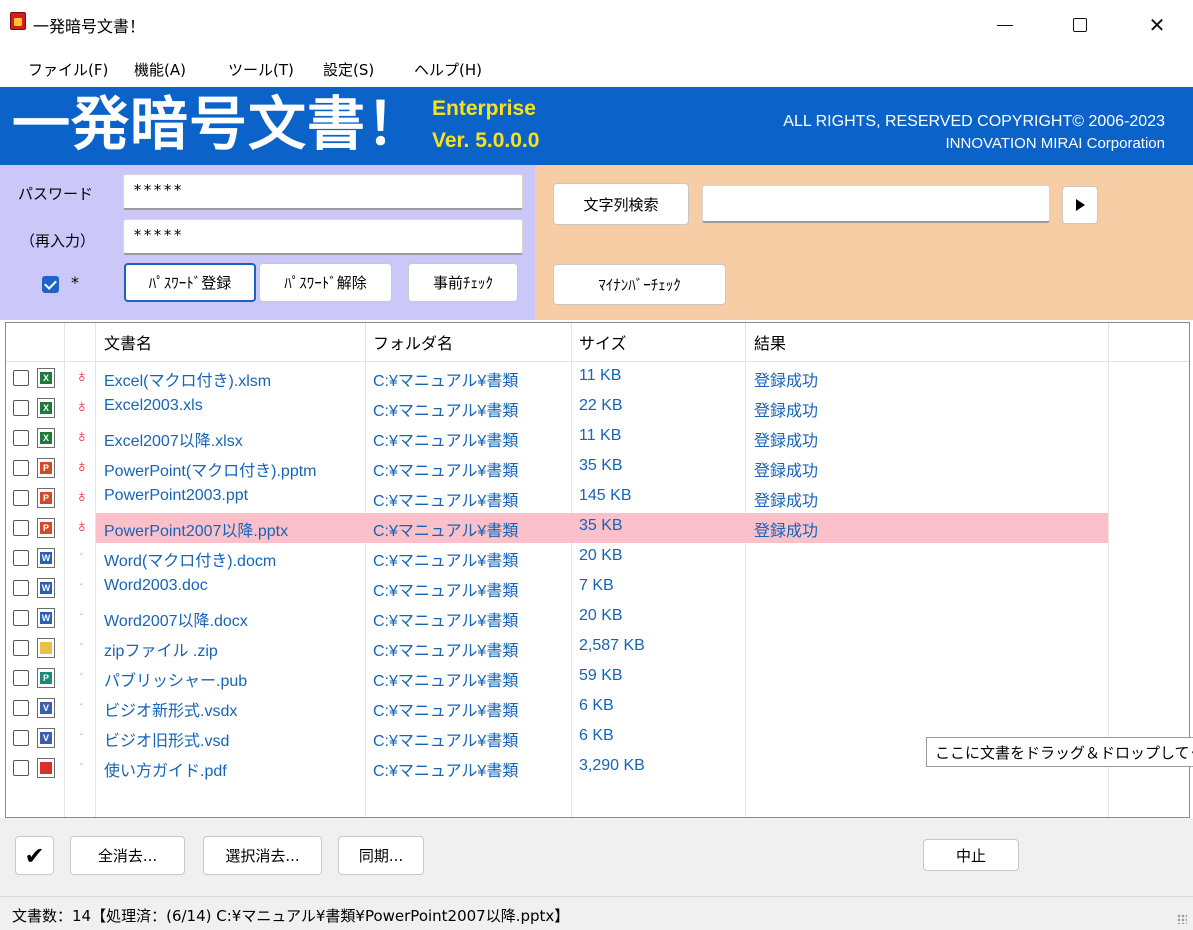 The height and width of the screenshot is (930, 1193). I want to click on menu-help: ヘルプ(H), so click(448, 69).